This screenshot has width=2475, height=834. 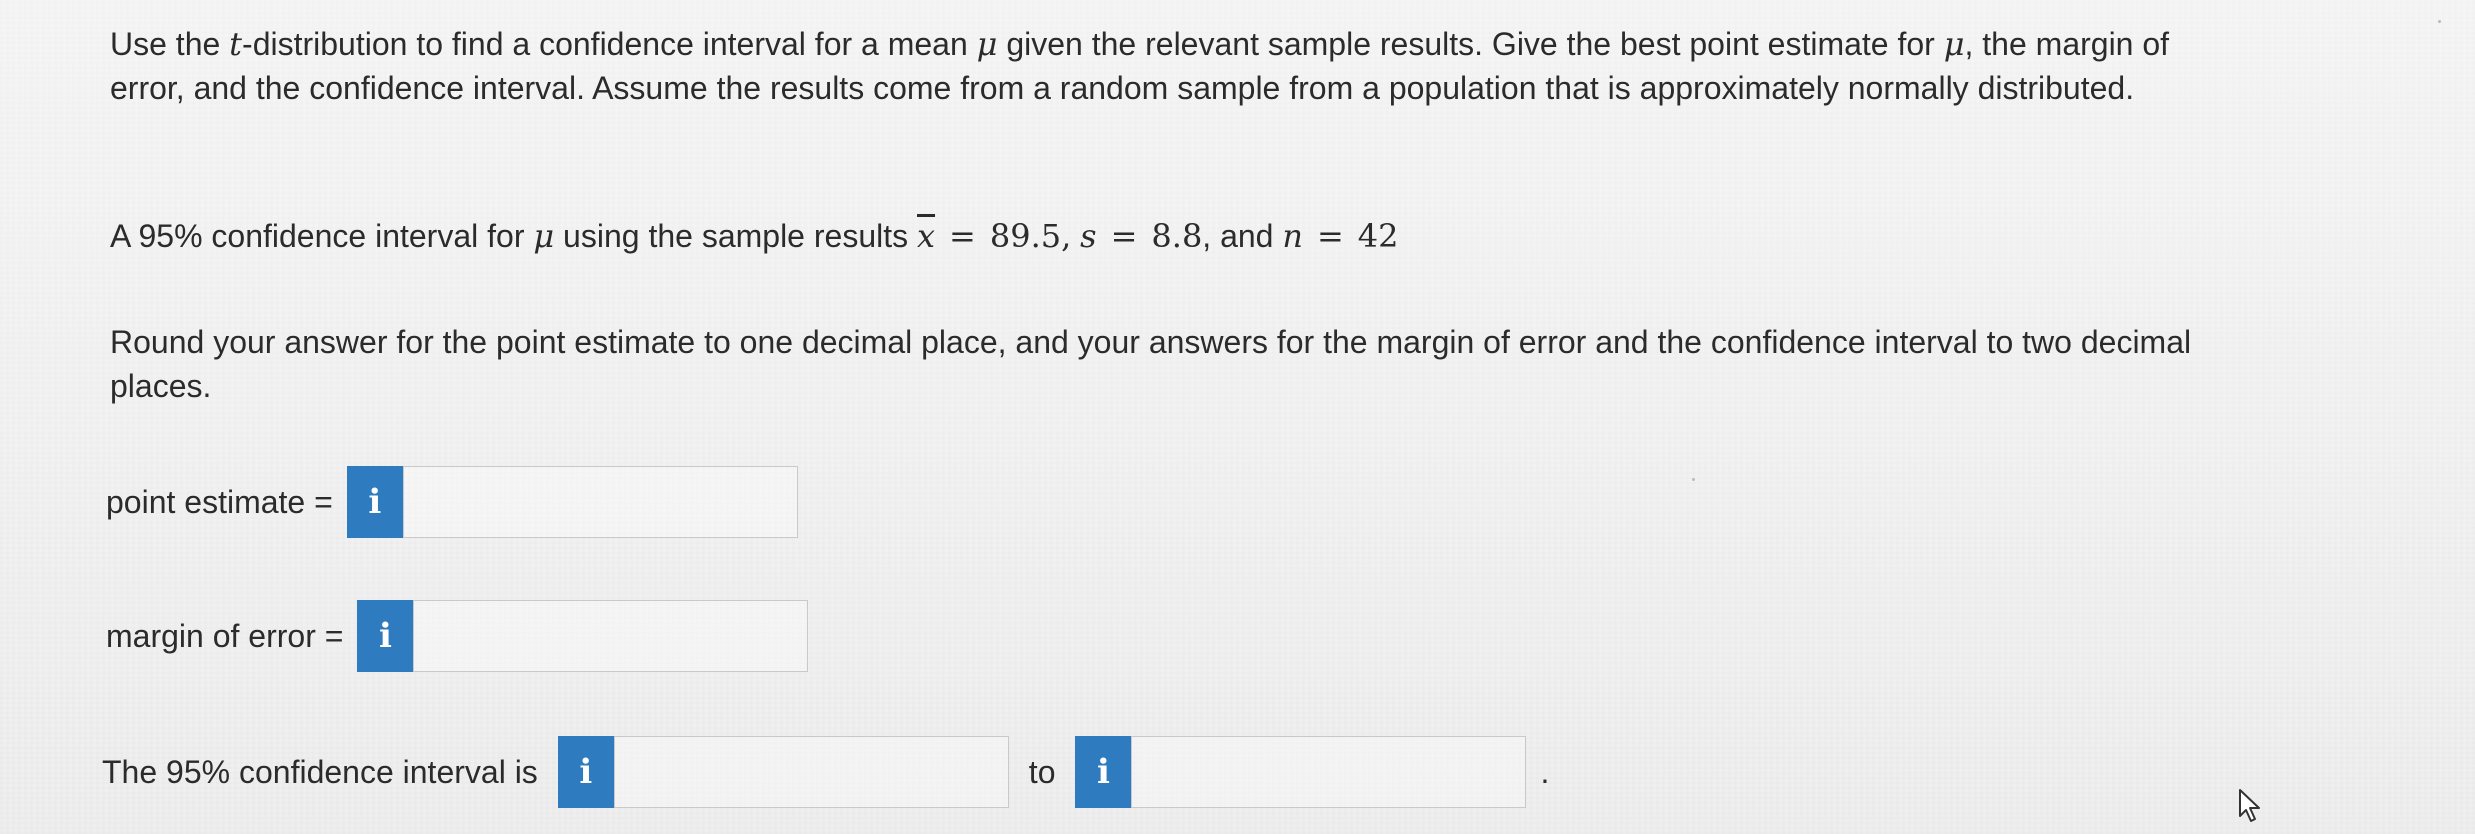 I want to click on equals-sign-2: =, so click(x=1124, y=236).